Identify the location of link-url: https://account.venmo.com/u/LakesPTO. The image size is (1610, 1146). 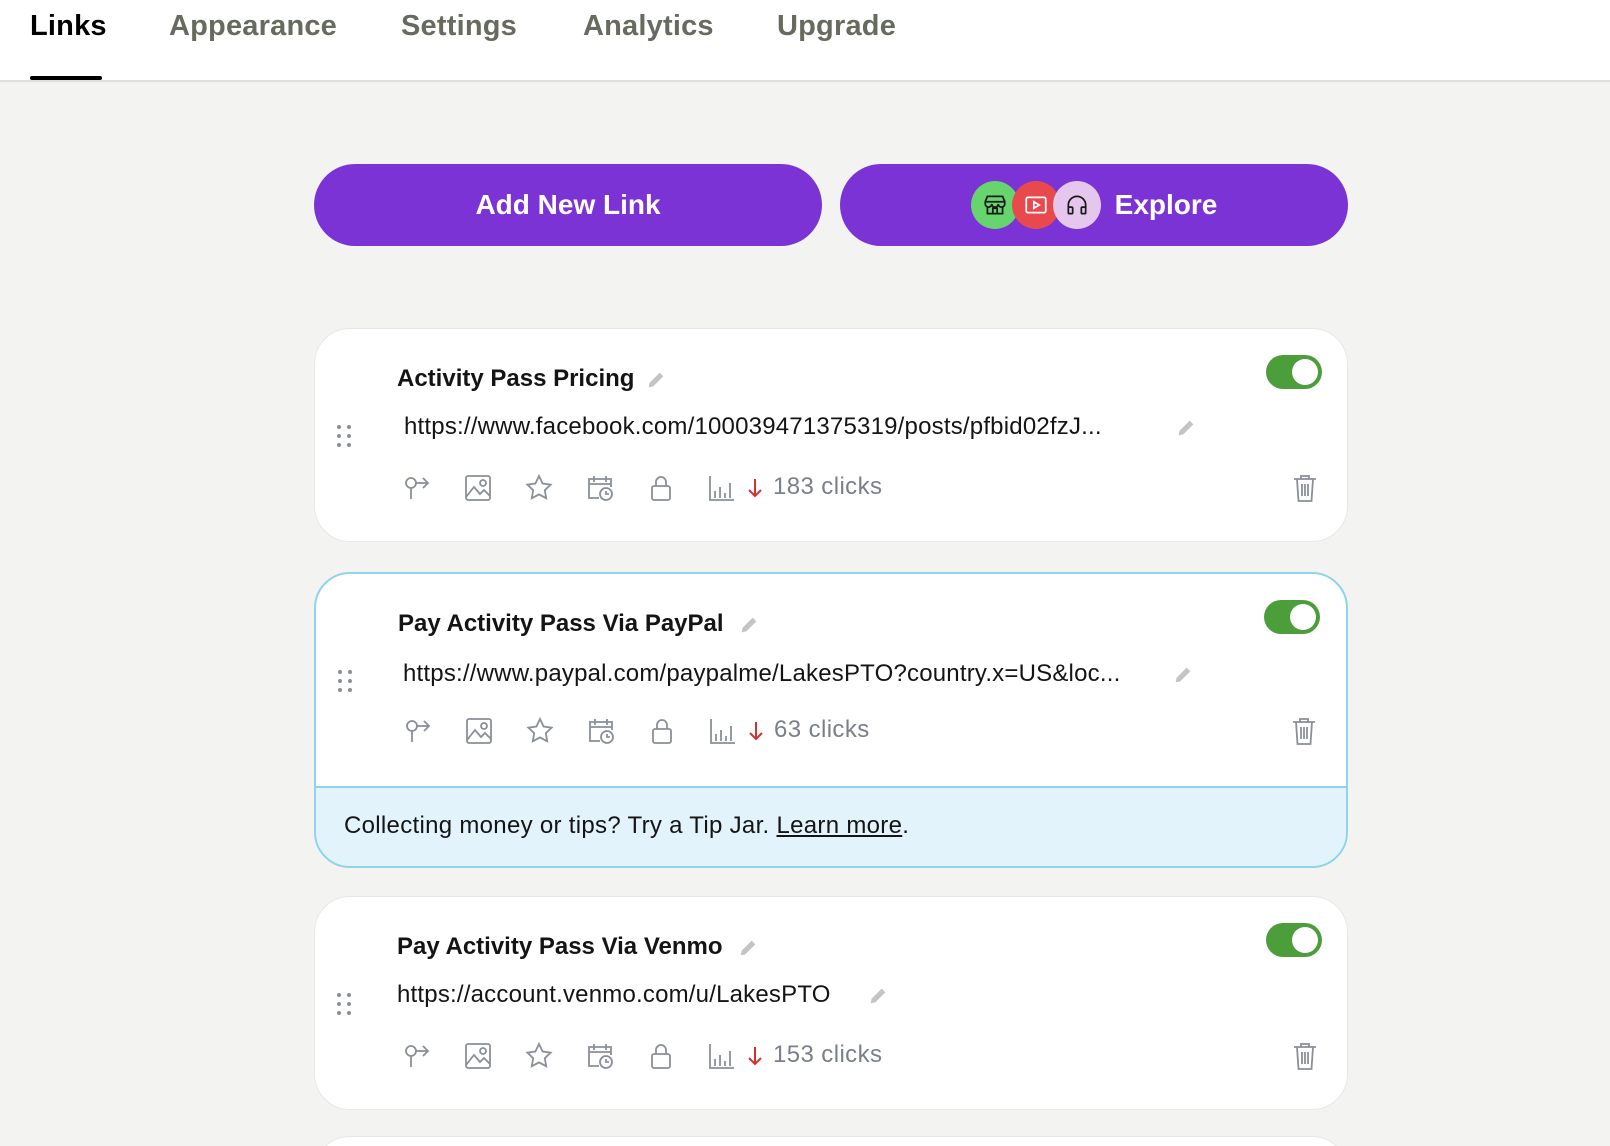
(614, 995).